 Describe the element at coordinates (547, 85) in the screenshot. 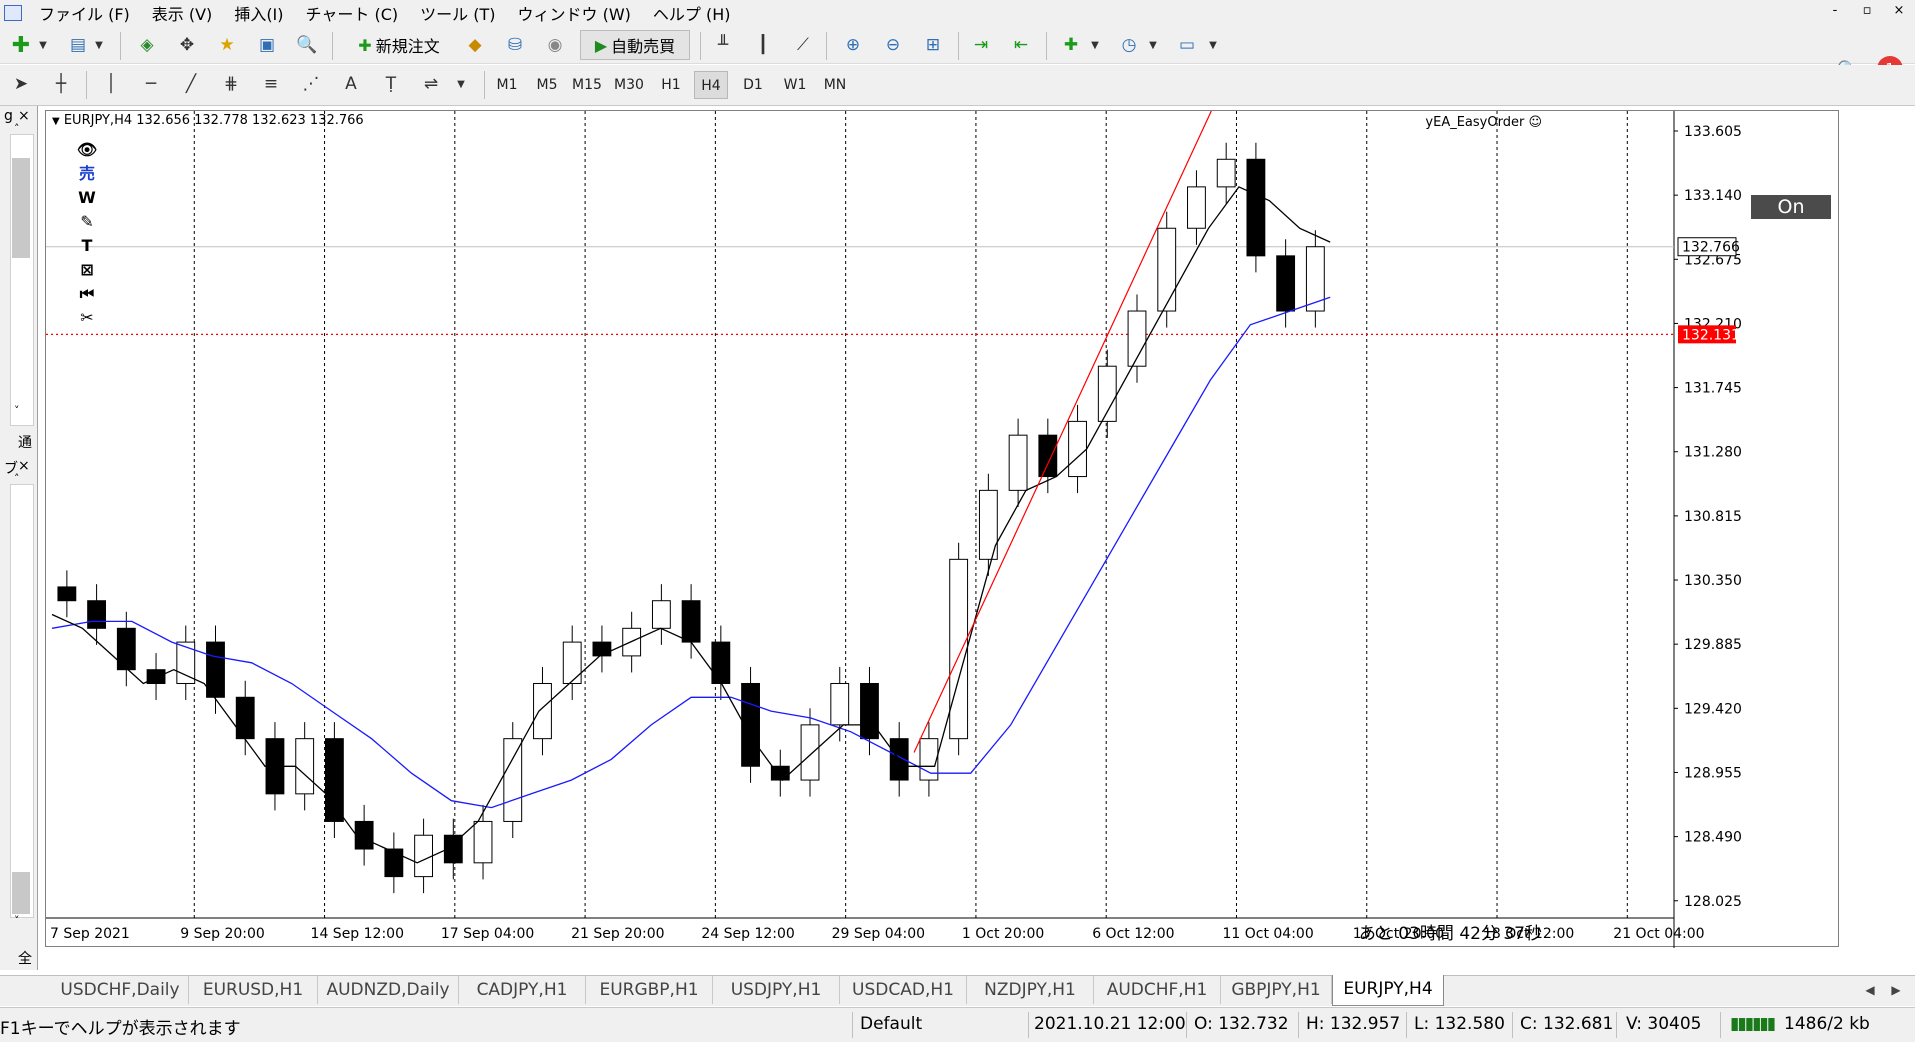

I see `timeframe-m5: M5` at that location.